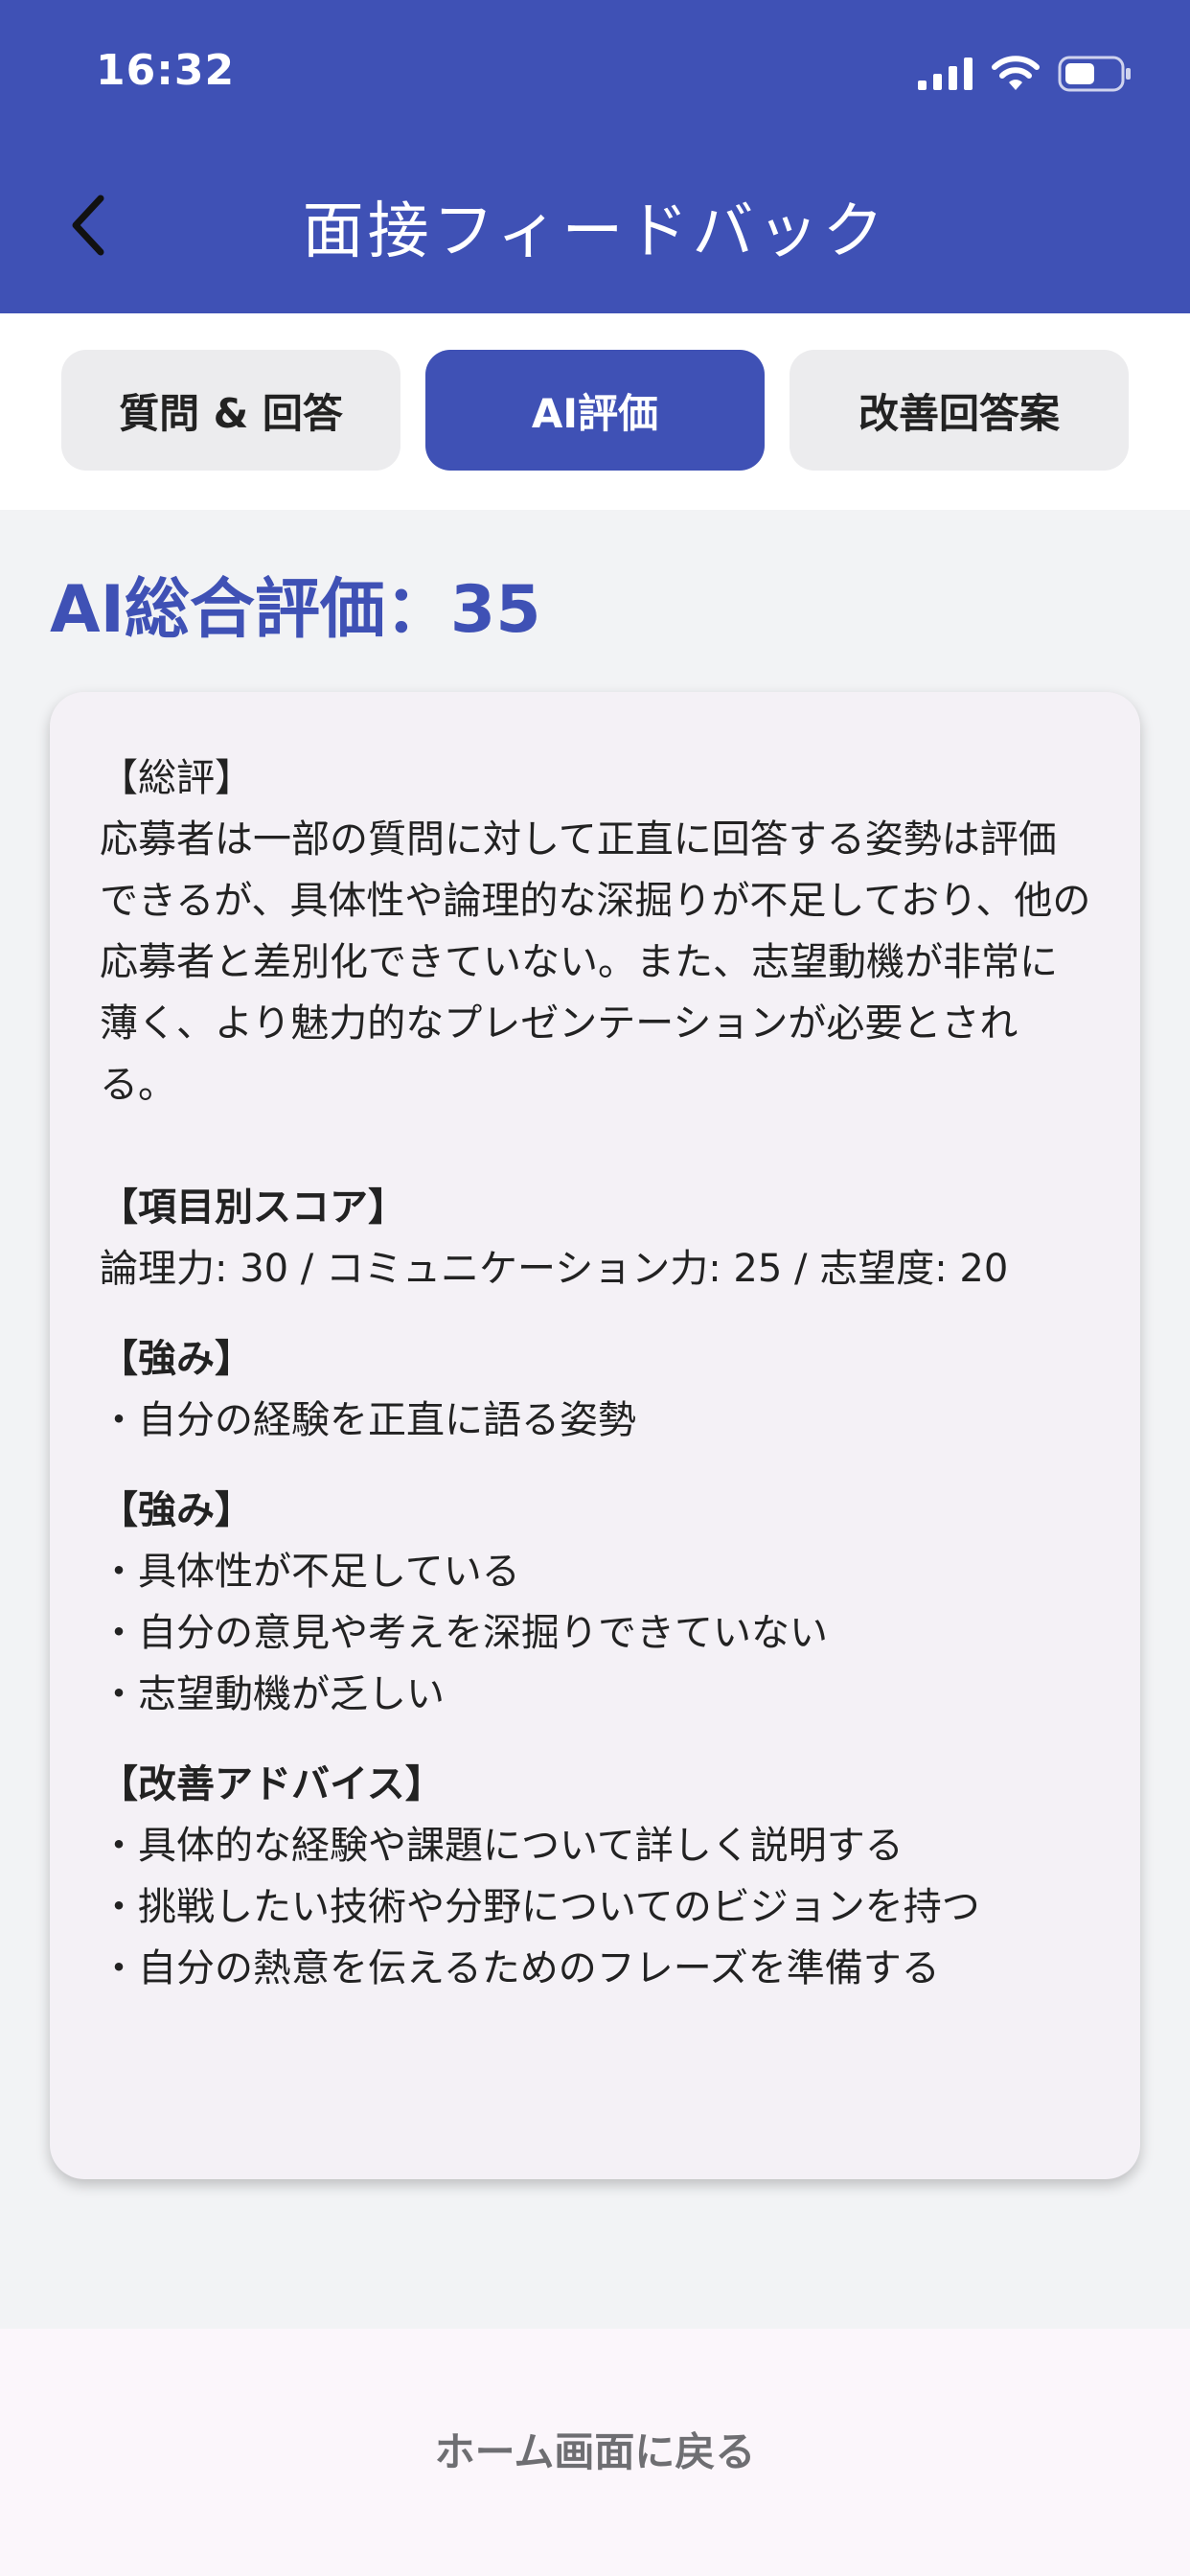 The image size is (1190, 2576). I want to click on advice-item: ・具体的な経験や課題について詳しく説明する, so click(502, 1846).